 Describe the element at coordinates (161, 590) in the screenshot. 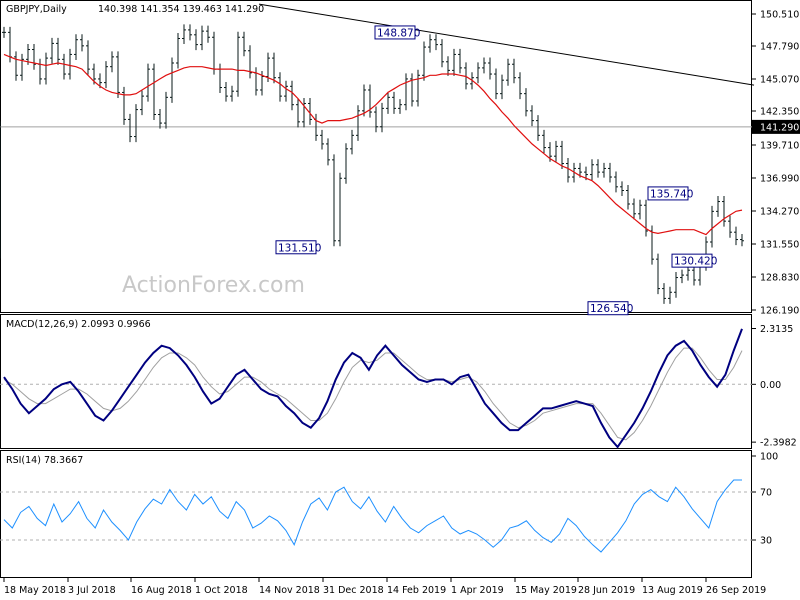

I see `date-tick-label: 16 Aug 2018` at that location.